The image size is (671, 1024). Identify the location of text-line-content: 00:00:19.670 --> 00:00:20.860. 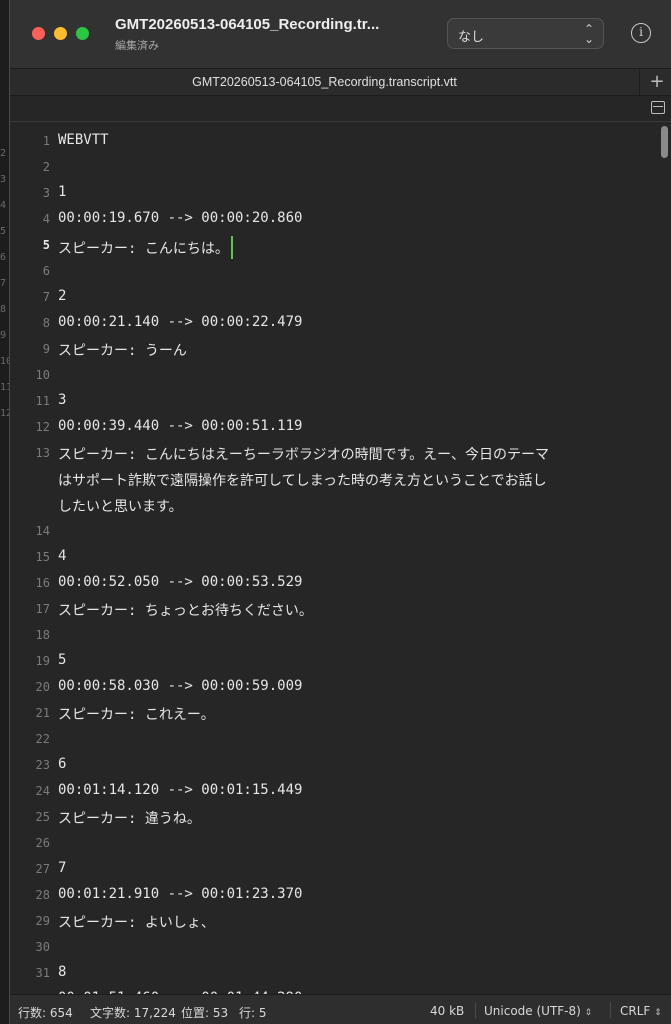
(180, 218).